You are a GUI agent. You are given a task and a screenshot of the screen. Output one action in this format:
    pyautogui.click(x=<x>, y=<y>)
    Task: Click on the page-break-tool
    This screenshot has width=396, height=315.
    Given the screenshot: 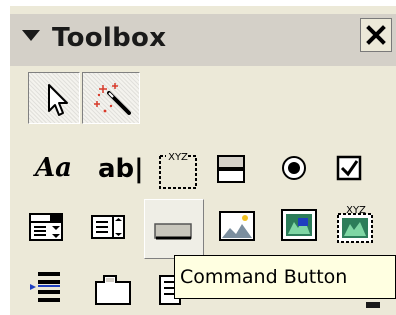 What is the action you would take?
    pyautogui.click(x=48, y=287)
    